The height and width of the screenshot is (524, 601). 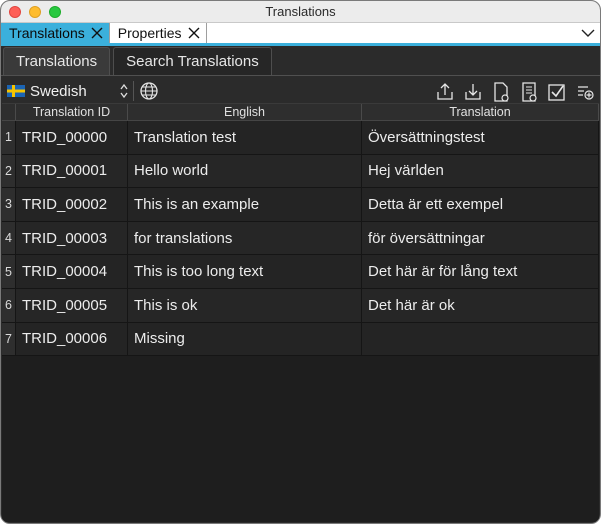 What do you see at coordinates (57, 61) in the screenshot?
I see `tab-translations: Translations` at bounding box center [57, 61].